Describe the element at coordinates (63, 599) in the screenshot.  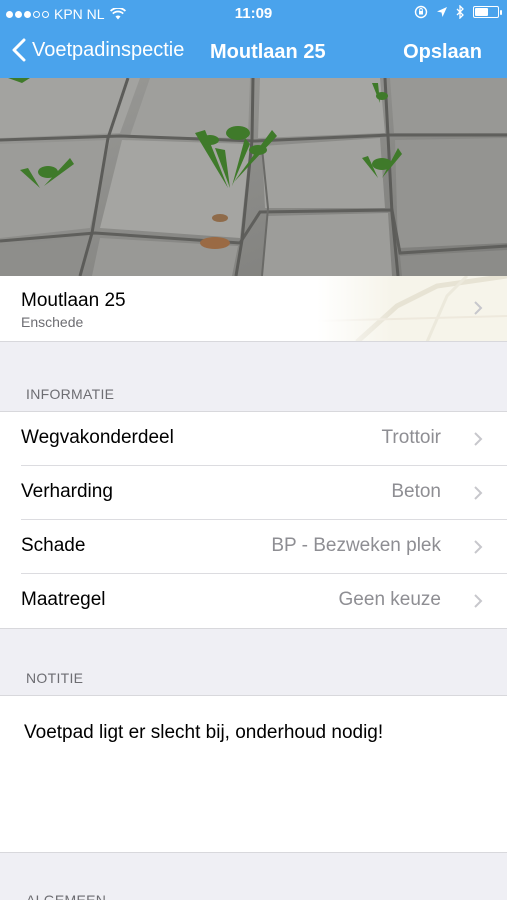
I see `row-label: Maatregel` at that location.